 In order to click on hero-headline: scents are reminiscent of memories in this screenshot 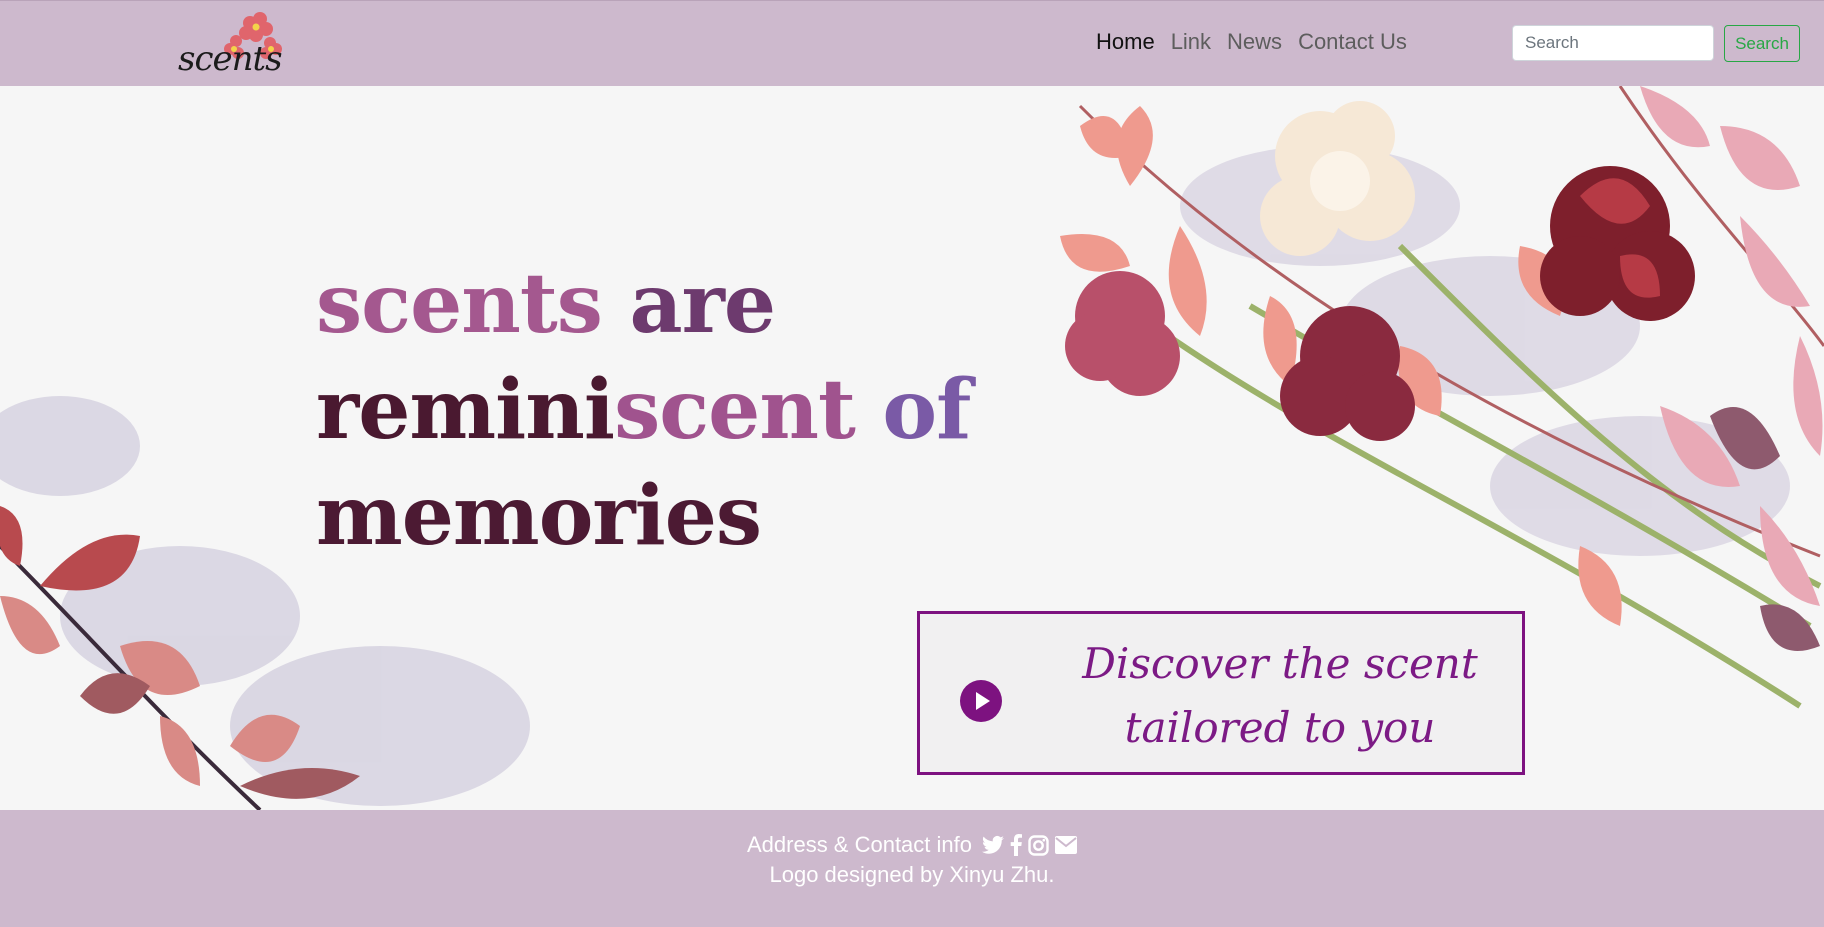, I will do `click(643, 410)`.